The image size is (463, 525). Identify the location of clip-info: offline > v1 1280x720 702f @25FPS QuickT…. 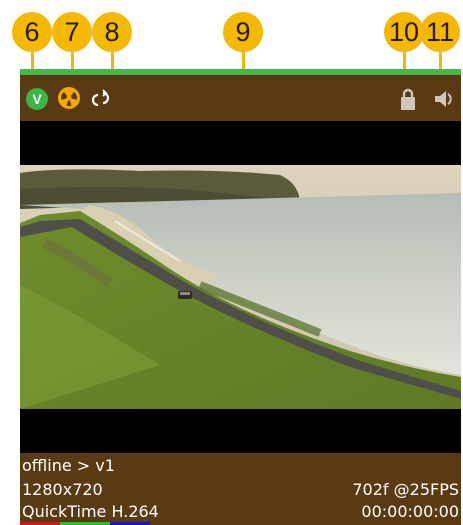
(240, 489).